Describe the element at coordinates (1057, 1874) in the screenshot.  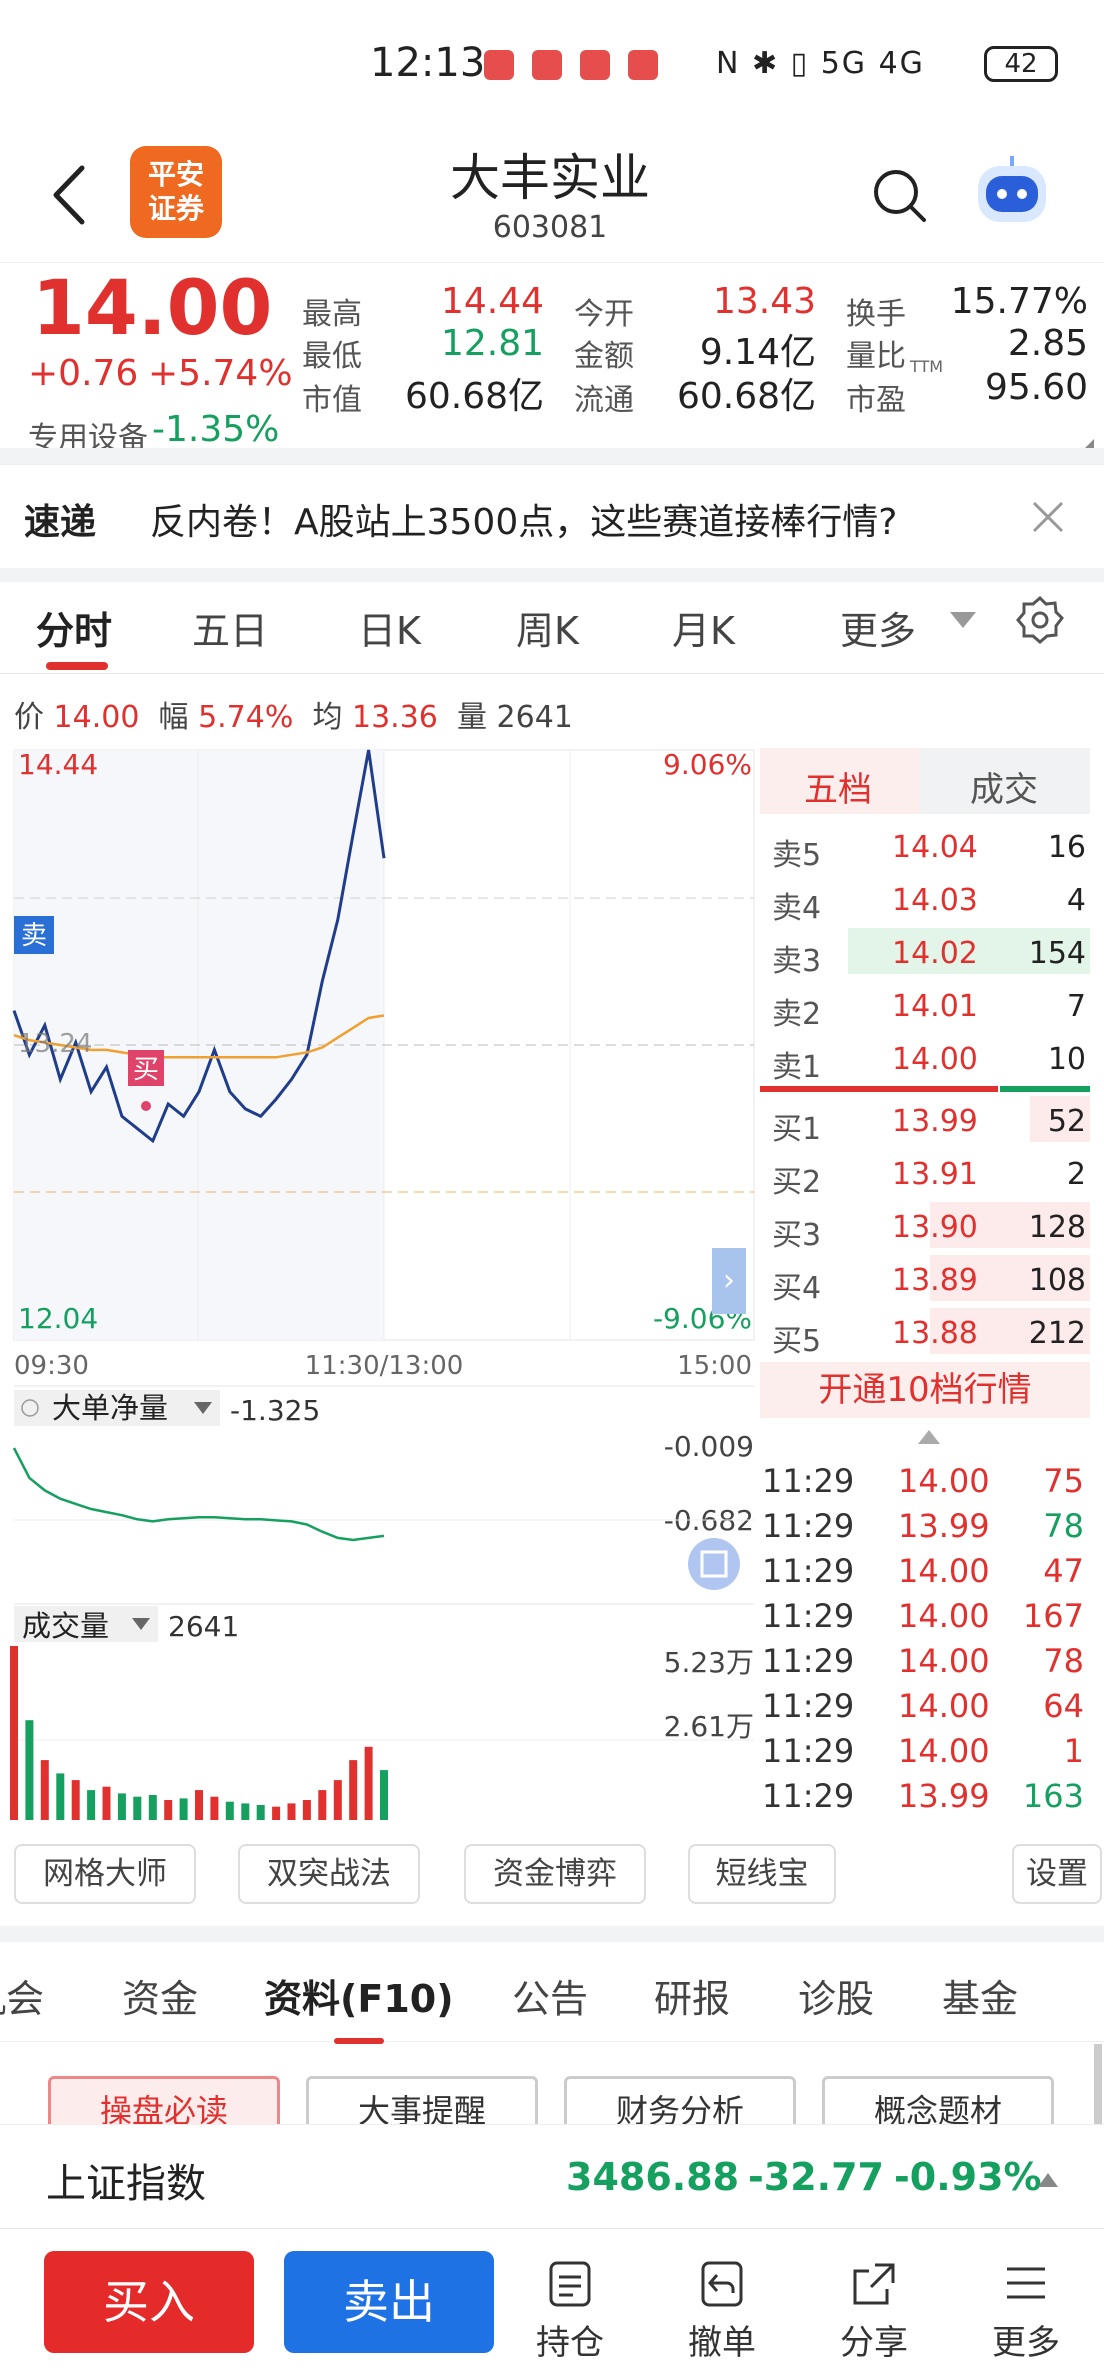
I see `tool-settings: 设置` at that location.